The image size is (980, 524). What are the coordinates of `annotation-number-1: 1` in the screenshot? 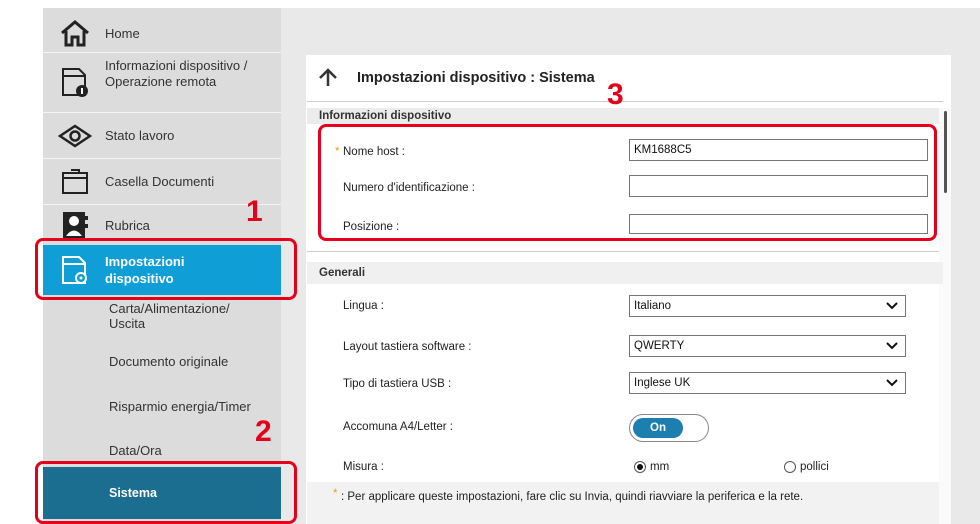 It's located at (254, 211).